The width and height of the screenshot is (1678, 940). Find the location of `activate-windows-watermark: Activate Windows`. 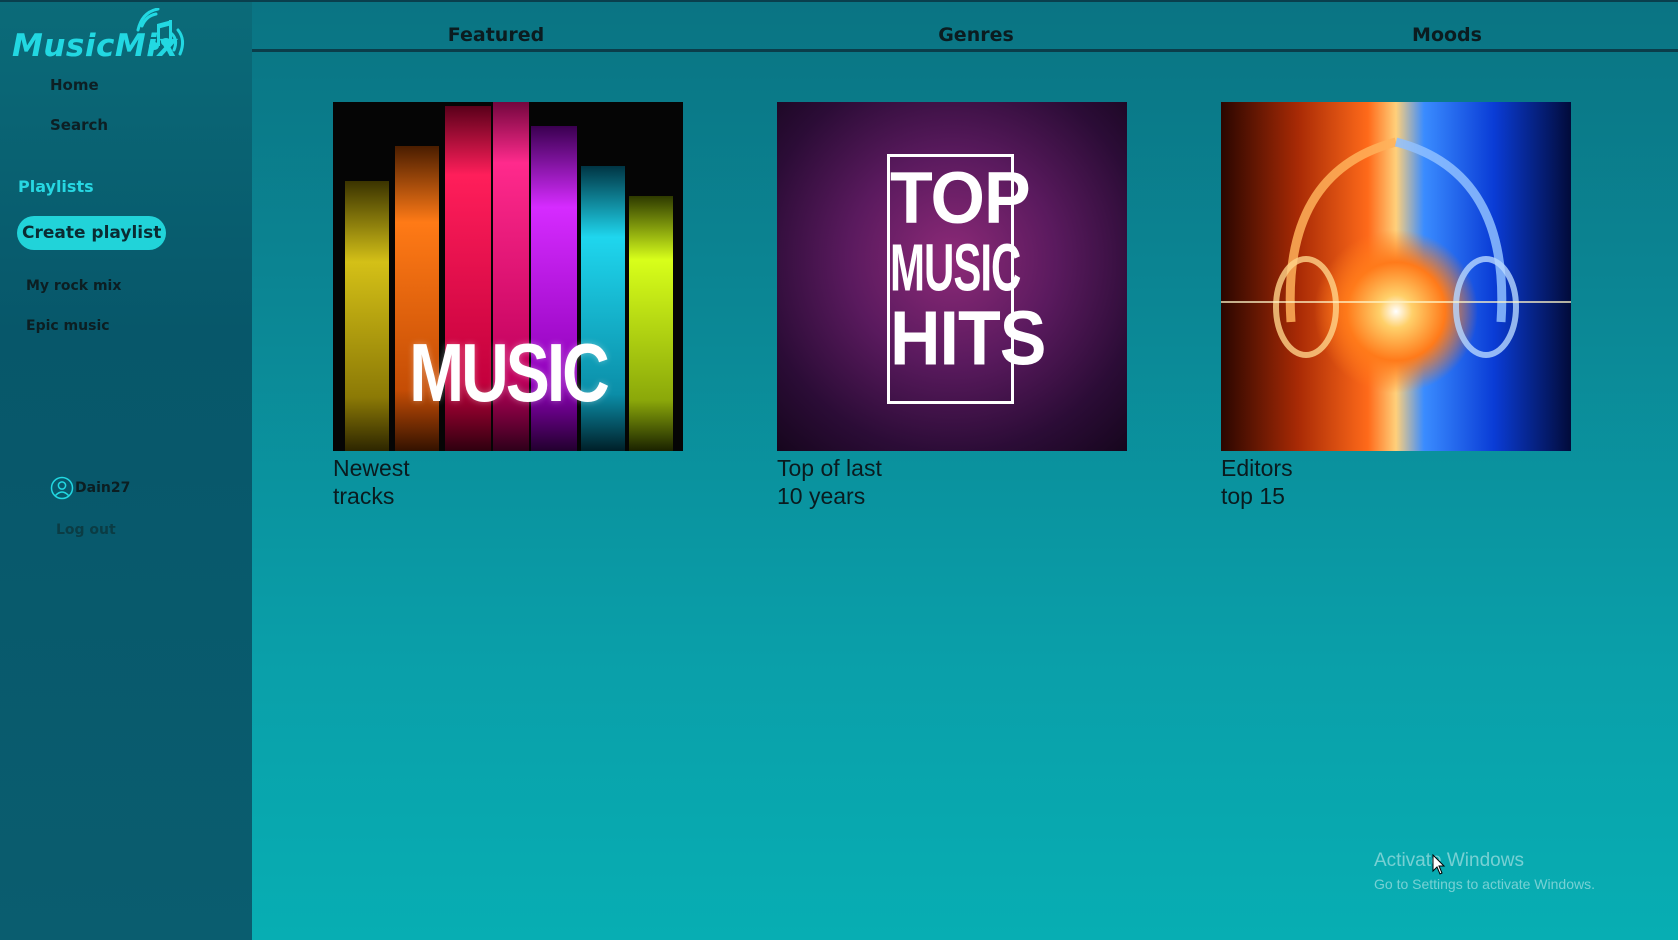

activate-windows-watermark: Activate Windows is located at coordinates (1449, 860).